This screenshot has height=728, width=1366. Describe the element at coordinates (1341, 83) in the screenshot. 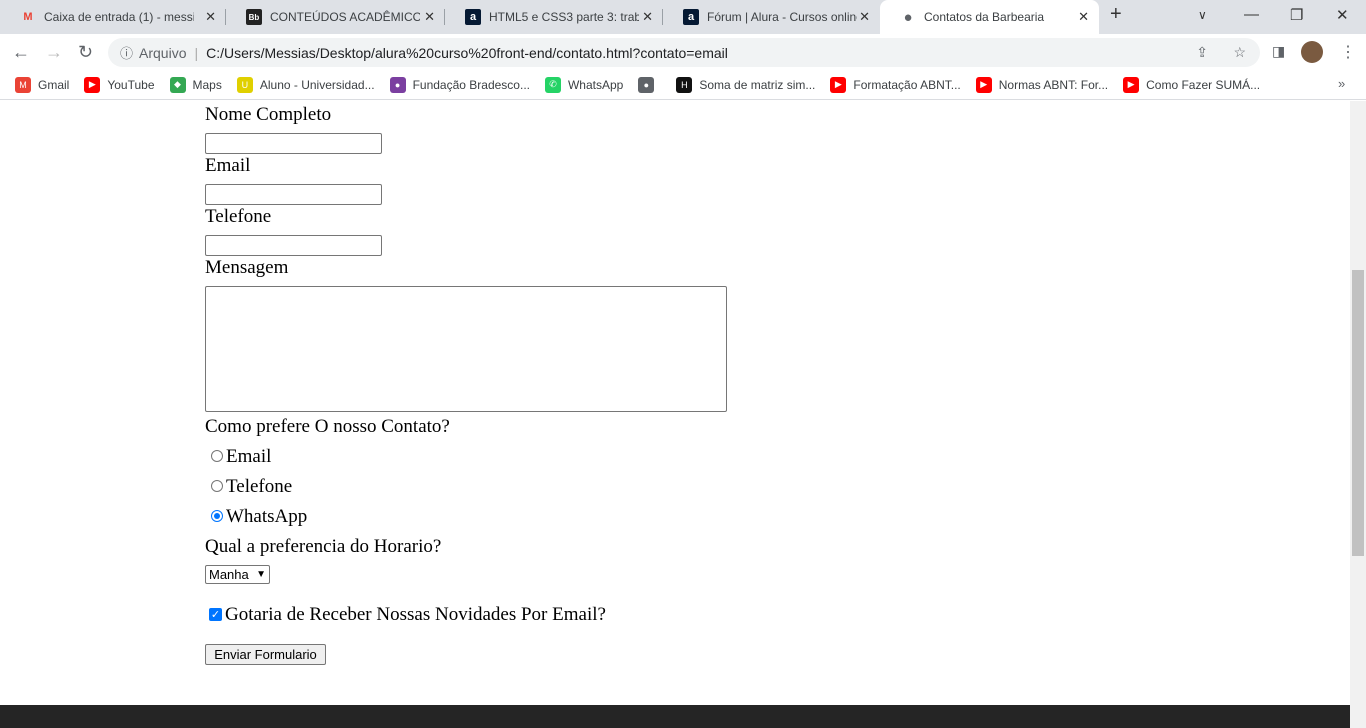

I see `more-bookmarks-icon: »` at that location.